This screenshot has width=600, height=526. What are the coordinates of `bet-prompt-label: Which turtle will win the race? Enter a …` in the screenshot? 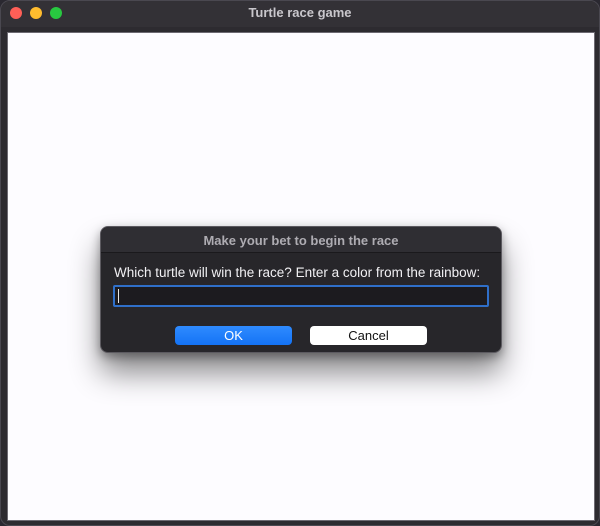 It's located at (297, 272).